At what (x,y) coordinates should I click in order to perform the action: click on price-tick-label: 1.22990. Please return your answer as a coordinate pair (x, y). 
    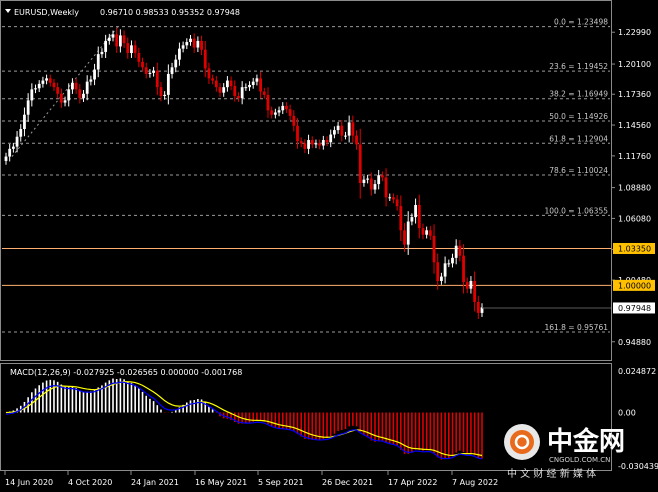
    Looking at the image, I should click on (634, 32).